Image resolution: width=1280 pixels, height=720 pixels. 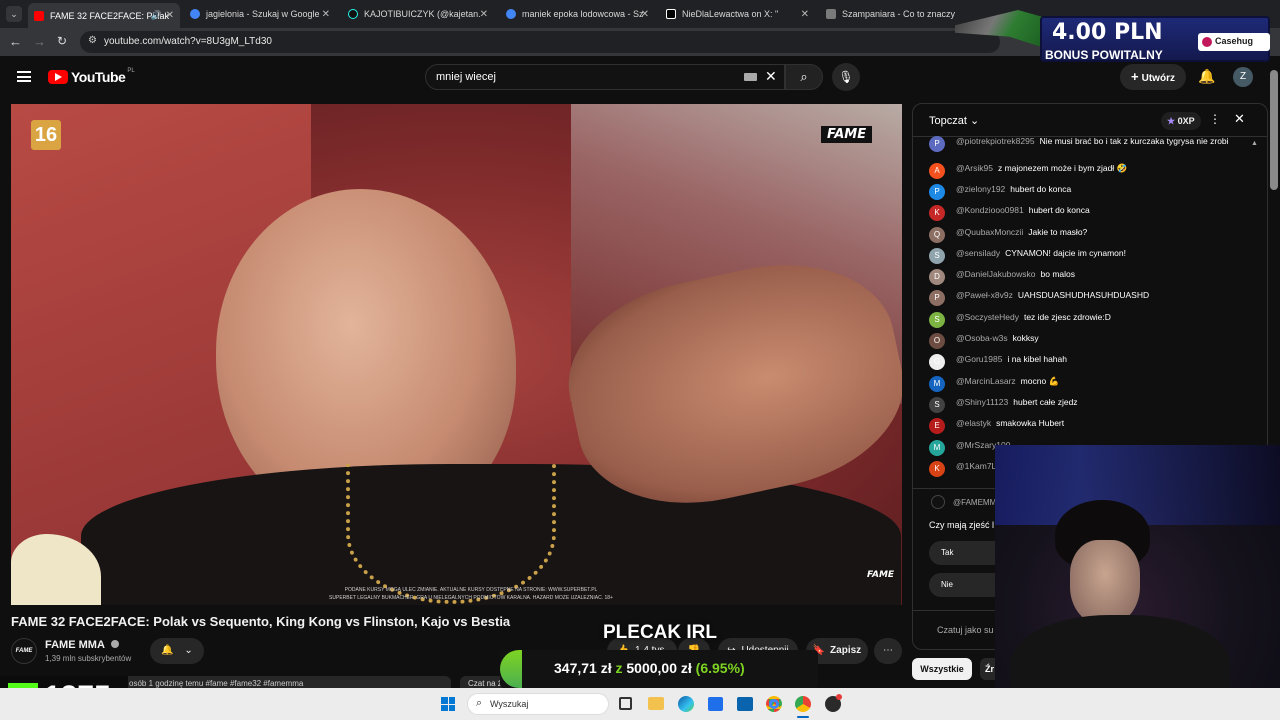 What do you see at coordinates (937, 277) in the screenshot?
I see `chat-author-avatar: D` at bounding box center [937, 277].